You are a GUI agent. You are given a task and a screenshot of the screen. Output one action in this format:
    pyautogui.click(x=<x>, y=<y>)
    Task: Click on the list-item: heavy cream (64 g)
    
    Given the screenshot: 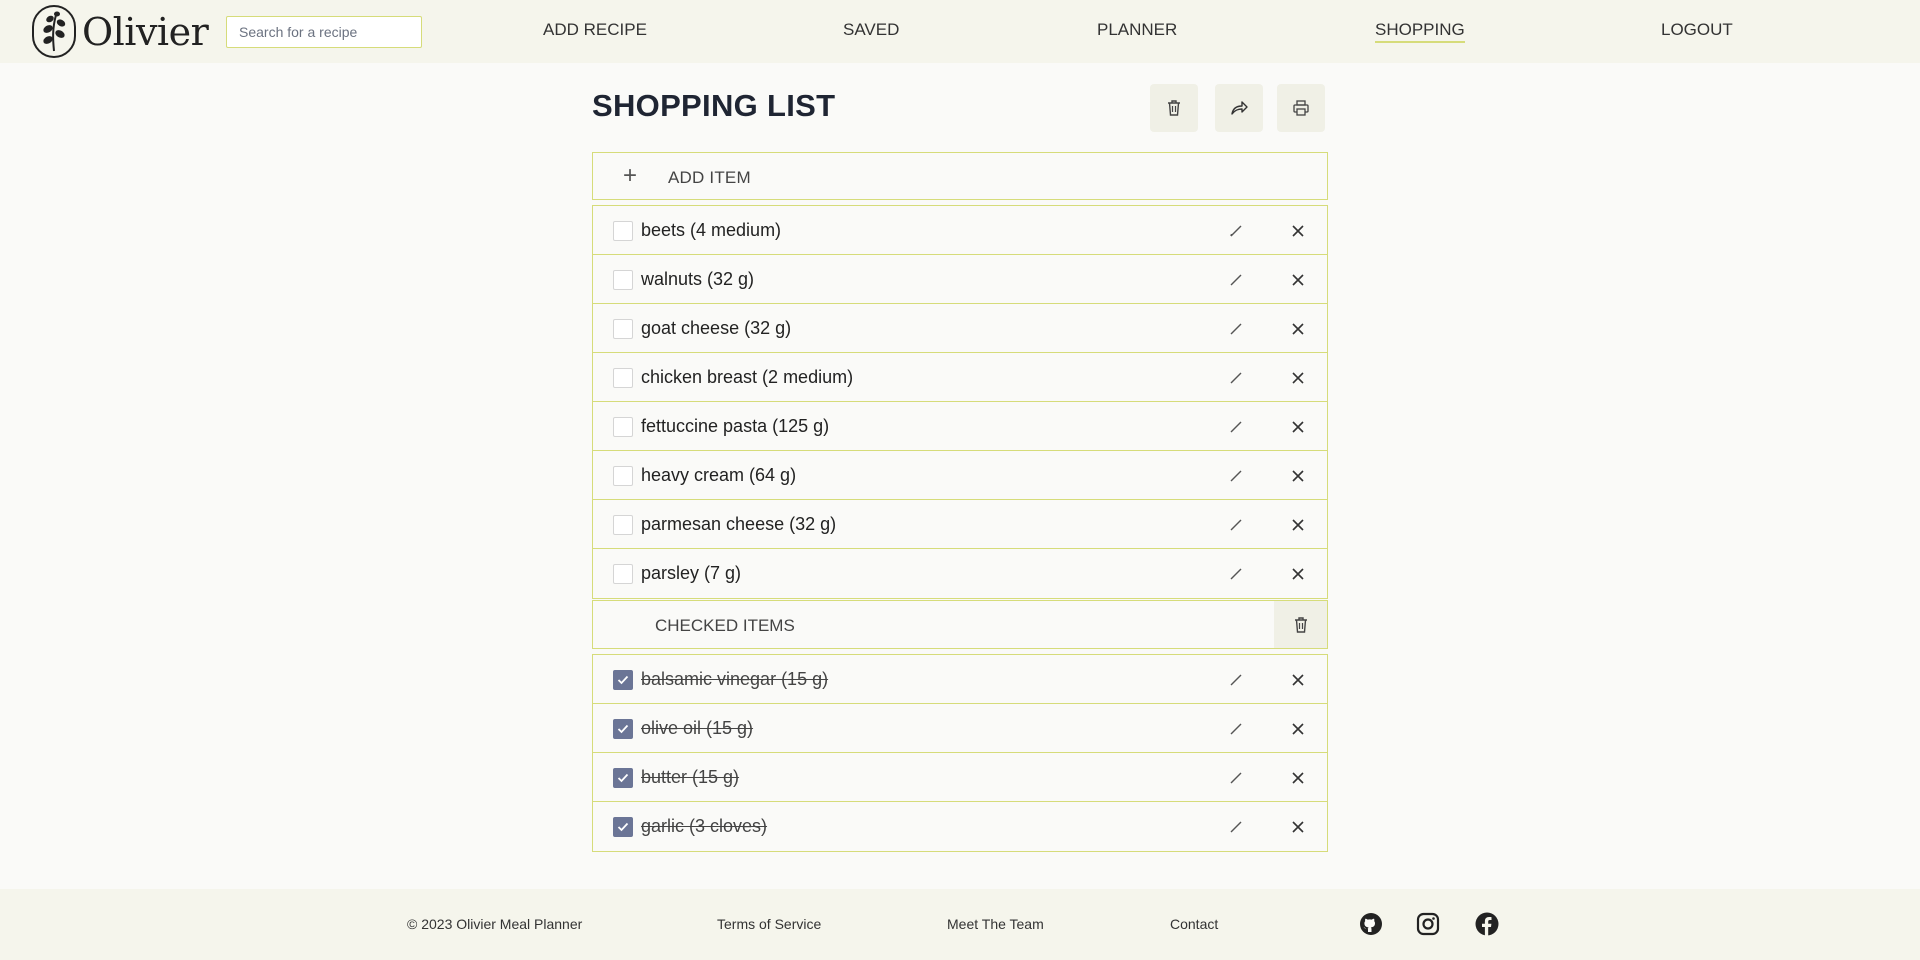 What is the action you would take?
    pyautogui.click(x=960, y=475)
    